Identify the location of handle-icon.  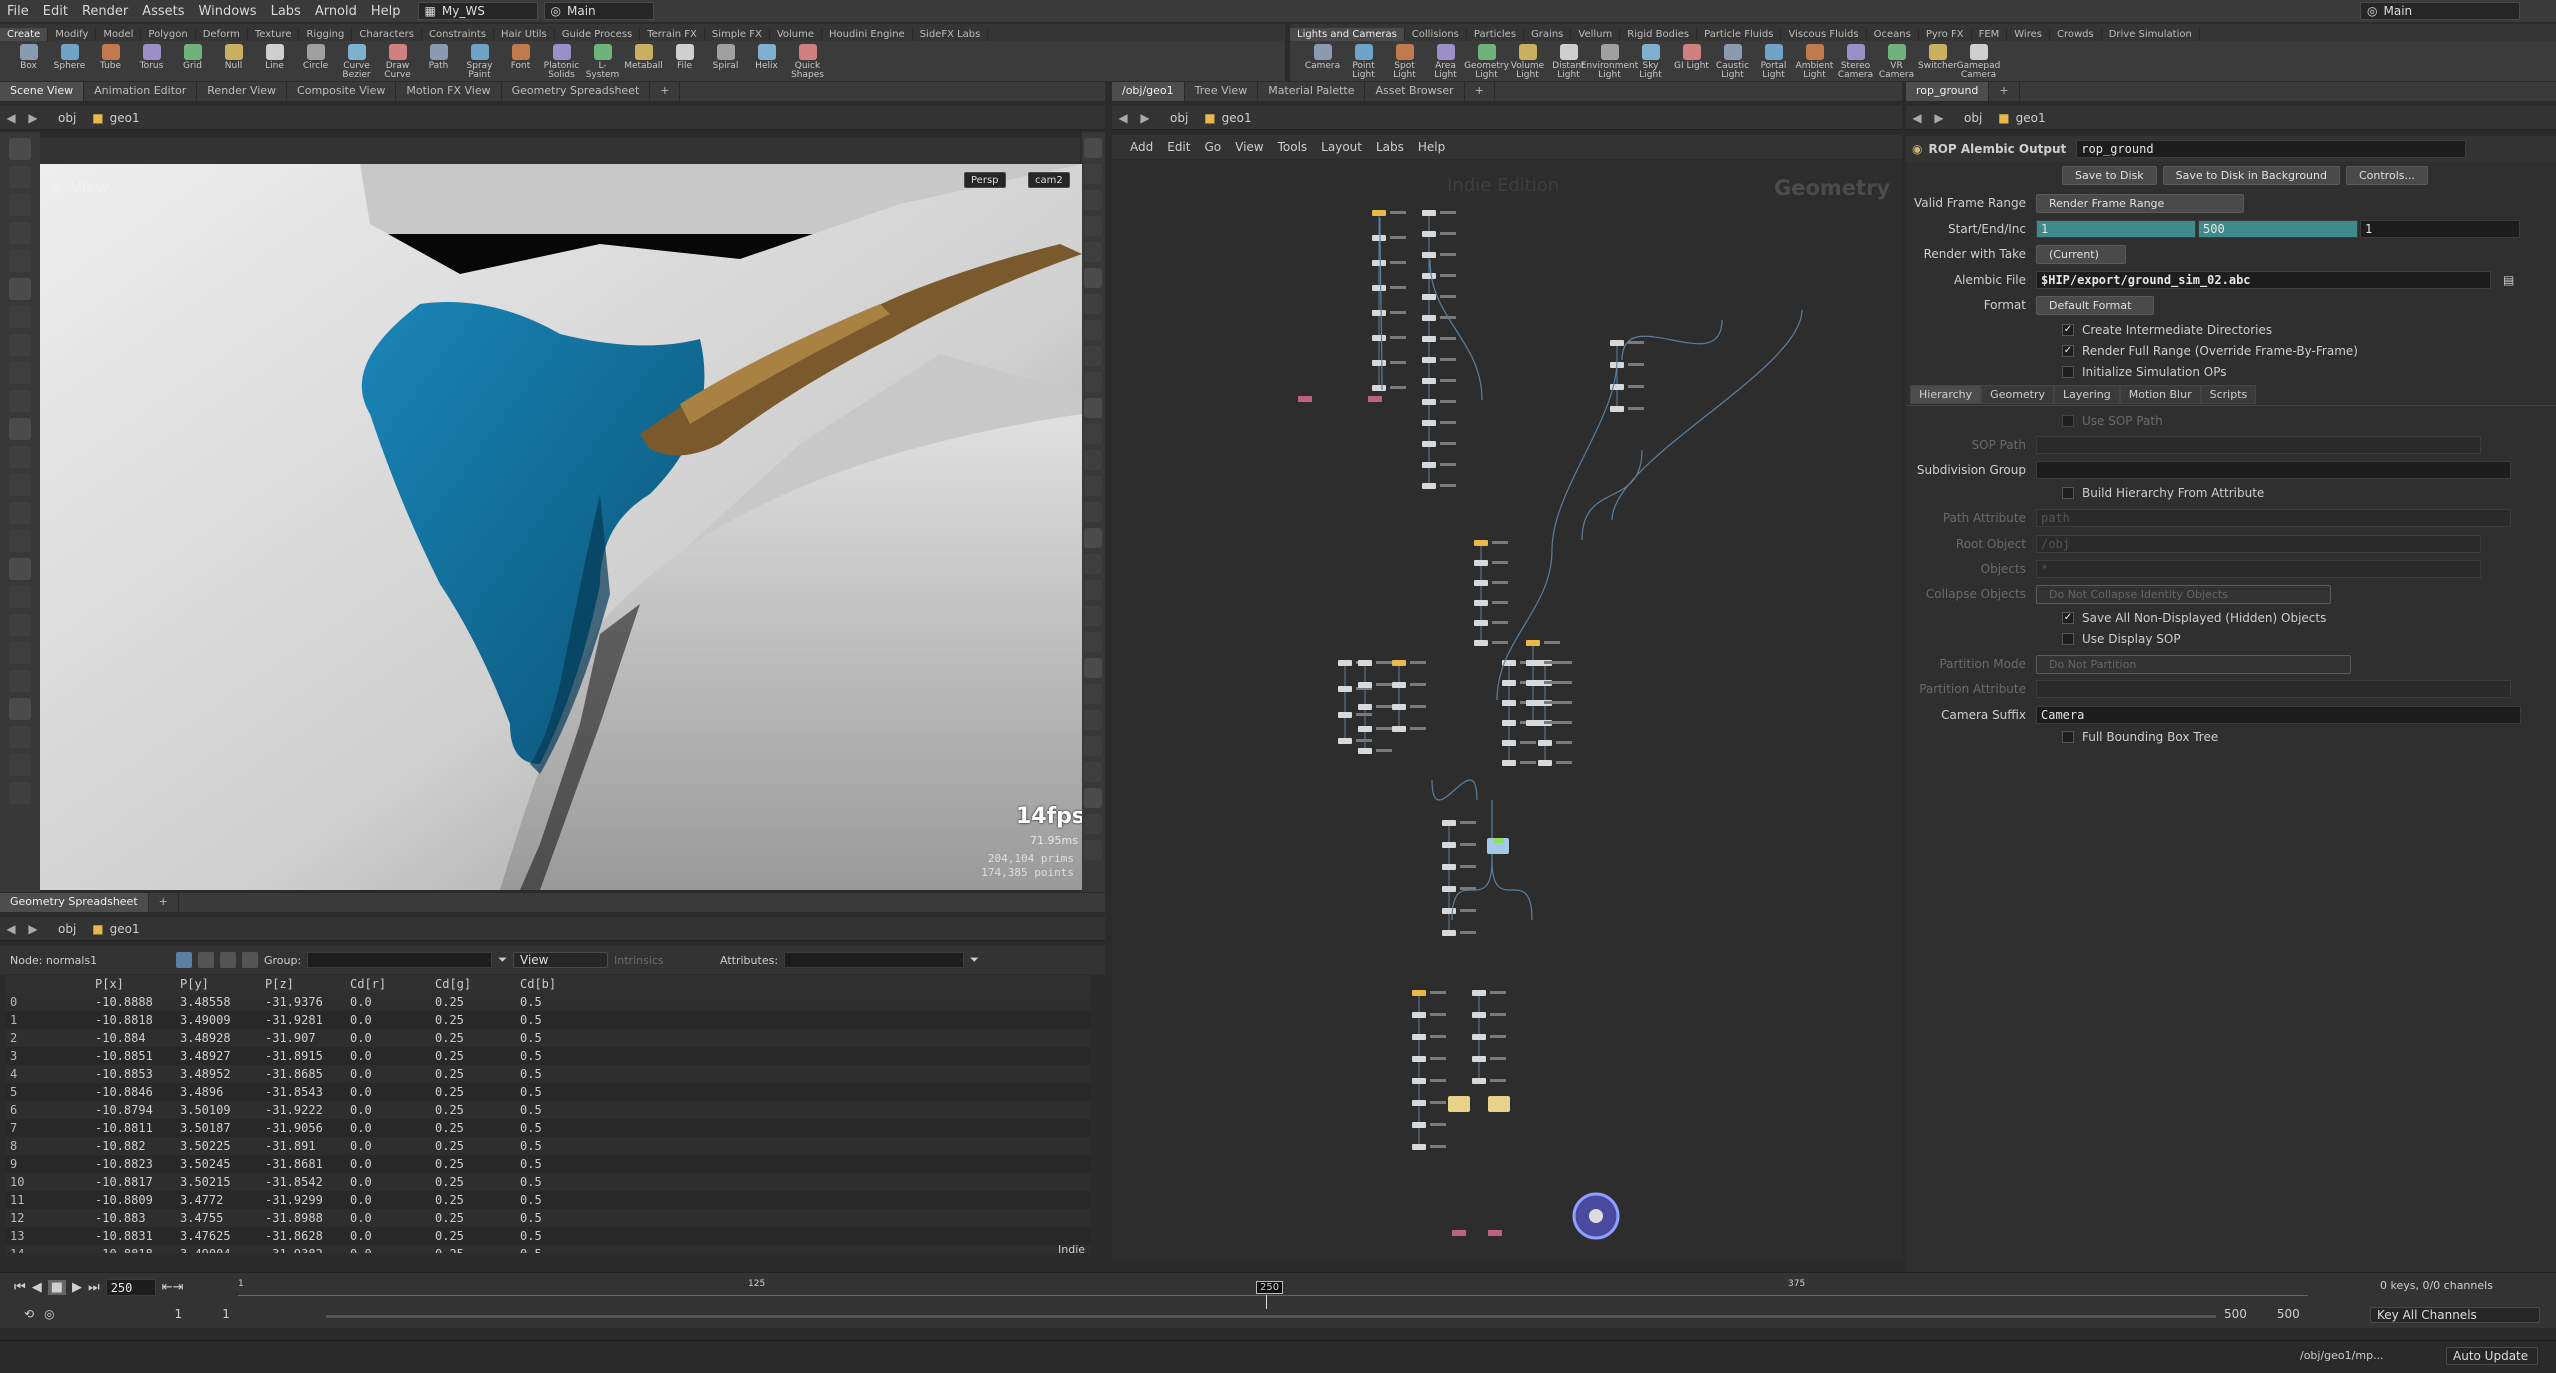
(20, 737).